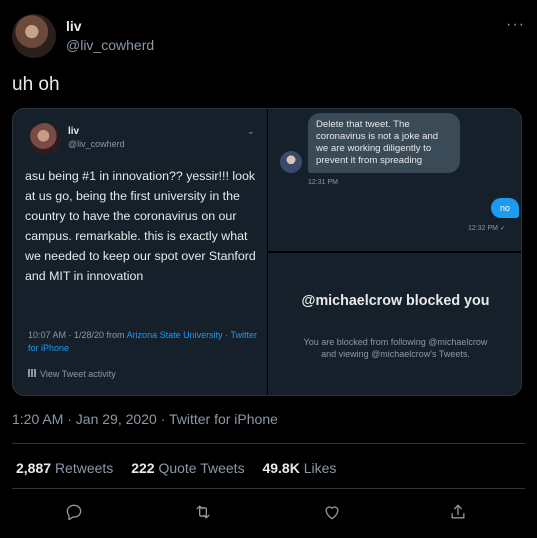 The width and height of the screenshot is (537, 538). What do you see at coordinates (323, 182) in the screenshot?
I see `dm-incoming-time: 12:31 PM` at bounding box center [323, 182].